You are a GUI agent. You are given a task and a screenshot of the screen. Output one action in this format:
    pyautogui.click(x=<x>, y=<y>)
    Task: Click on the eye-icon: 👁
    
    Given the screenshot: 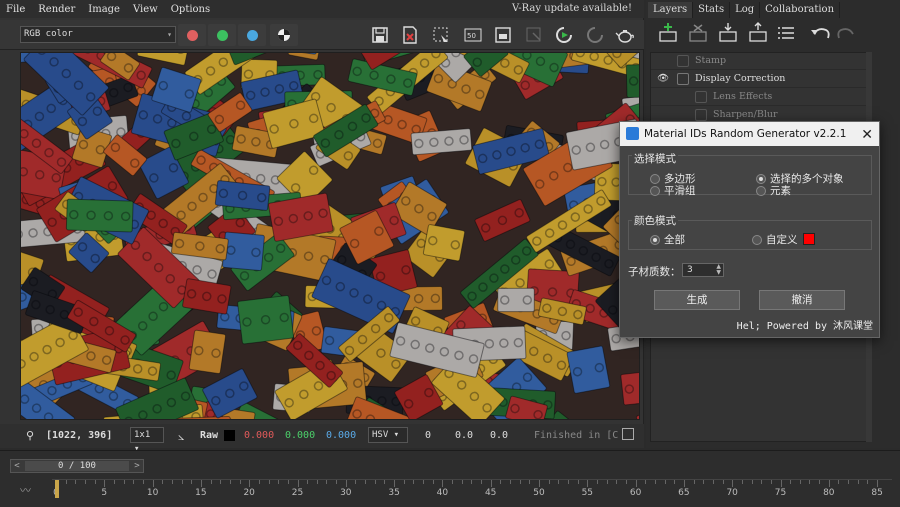 What is the action you would take?
    pyautogui.click(x=663, y=78)
    